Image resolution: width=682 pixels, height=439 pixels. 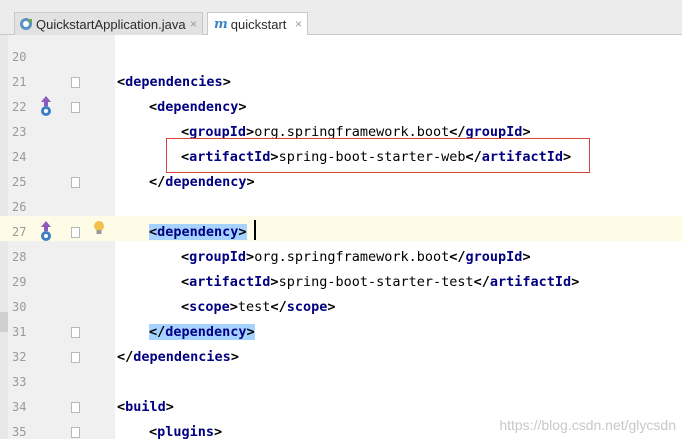 What do you see at coordinates (19, 157) in the screenshot?
I see `line-number: 24` at bounding box center [19, 157].